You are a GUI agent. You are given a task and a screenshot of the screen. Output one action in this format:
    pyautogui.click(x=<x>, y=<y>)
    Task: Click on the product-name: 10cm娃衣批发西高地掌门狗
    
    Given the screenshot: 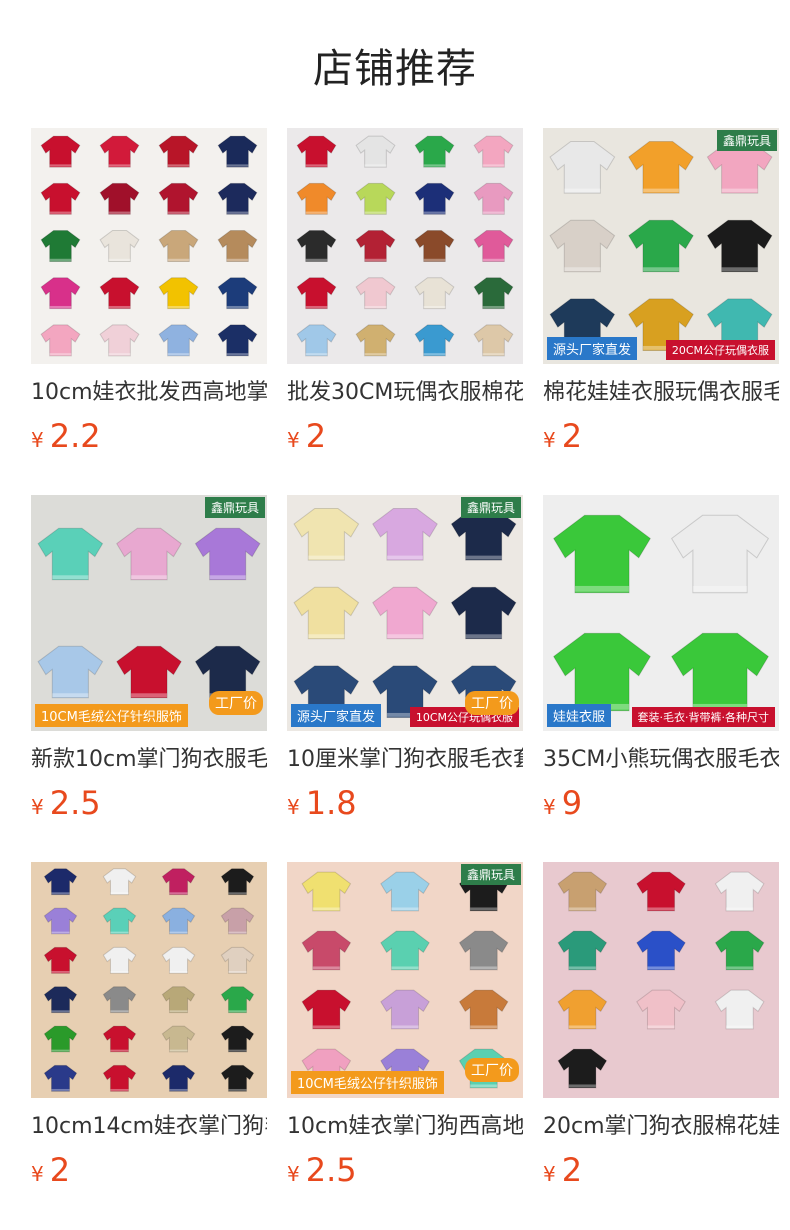 What is the action you would take?
    pyautogui.click(x=149, y=393)
    